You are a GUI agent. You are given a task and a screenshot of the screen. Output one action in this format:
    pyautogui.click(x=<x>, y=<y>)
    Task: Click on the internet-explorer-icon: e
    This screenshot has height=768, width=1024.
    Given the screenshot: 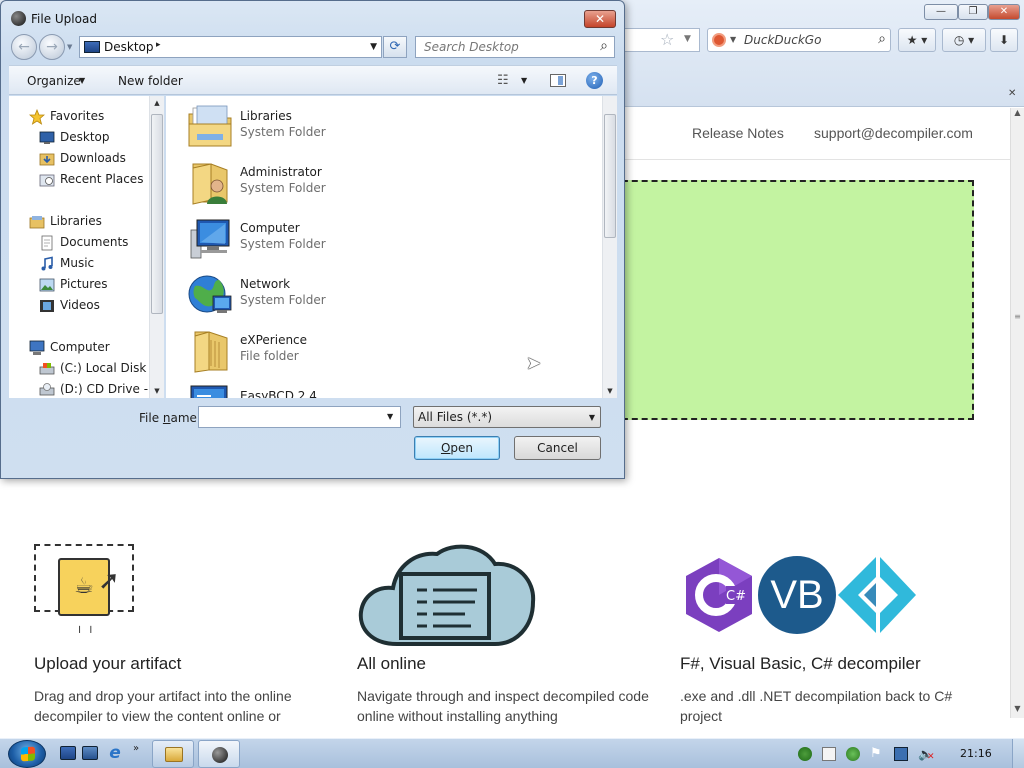 What is the action you would take?
    pyautogui.click(x=115, y=753)
    